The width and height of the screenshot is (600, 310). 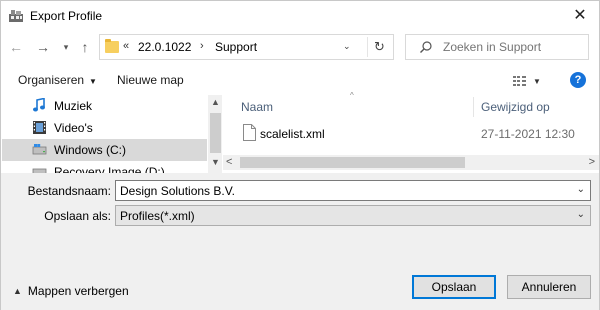 What do you see at coordinates (249, 132) in the screenshot?
I see `file-icon` at bounding box center [249, 132].